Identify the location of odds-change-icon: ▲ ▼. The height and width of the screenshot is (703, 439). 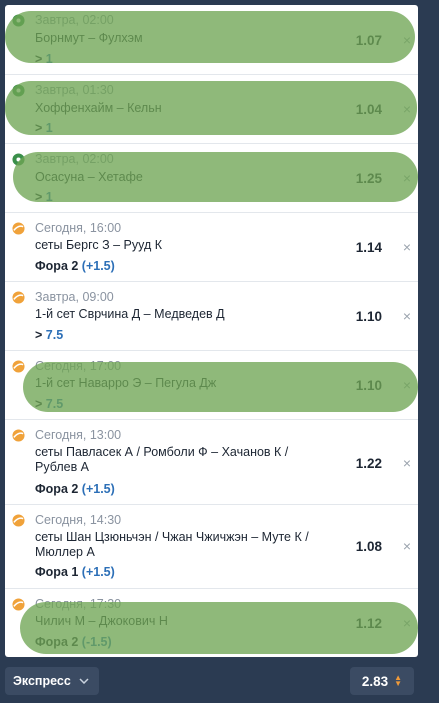
(398, 680).